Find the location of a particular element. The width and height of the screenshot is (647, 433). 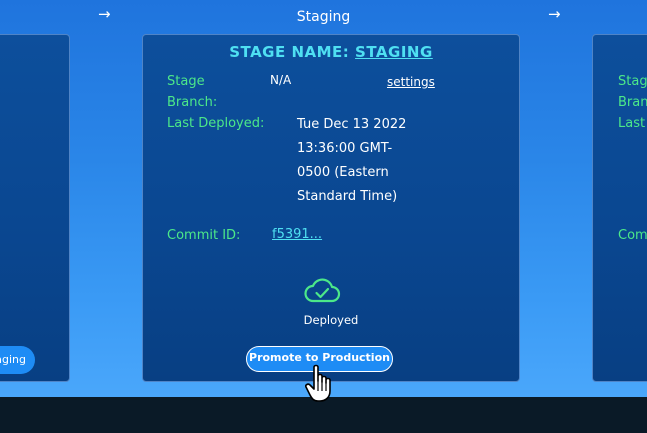

previous-stage-card: aging is located at coordinates (35, 208).